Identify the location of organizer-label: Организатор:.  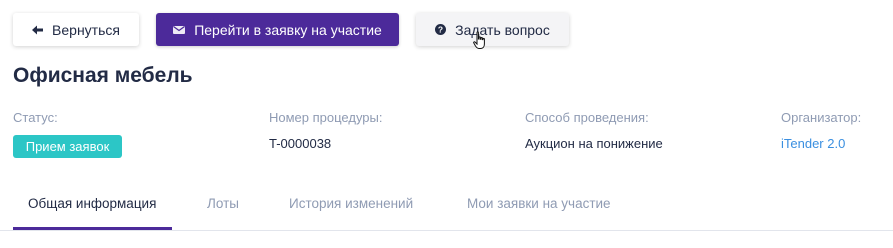
(821, 117).